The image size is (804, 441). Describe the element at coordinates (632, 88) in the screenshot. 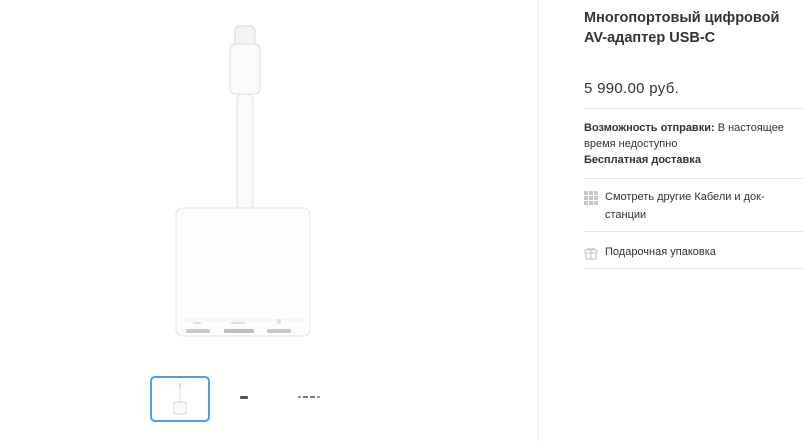

I see `product-price: 5 990.00 руб.` at that location.